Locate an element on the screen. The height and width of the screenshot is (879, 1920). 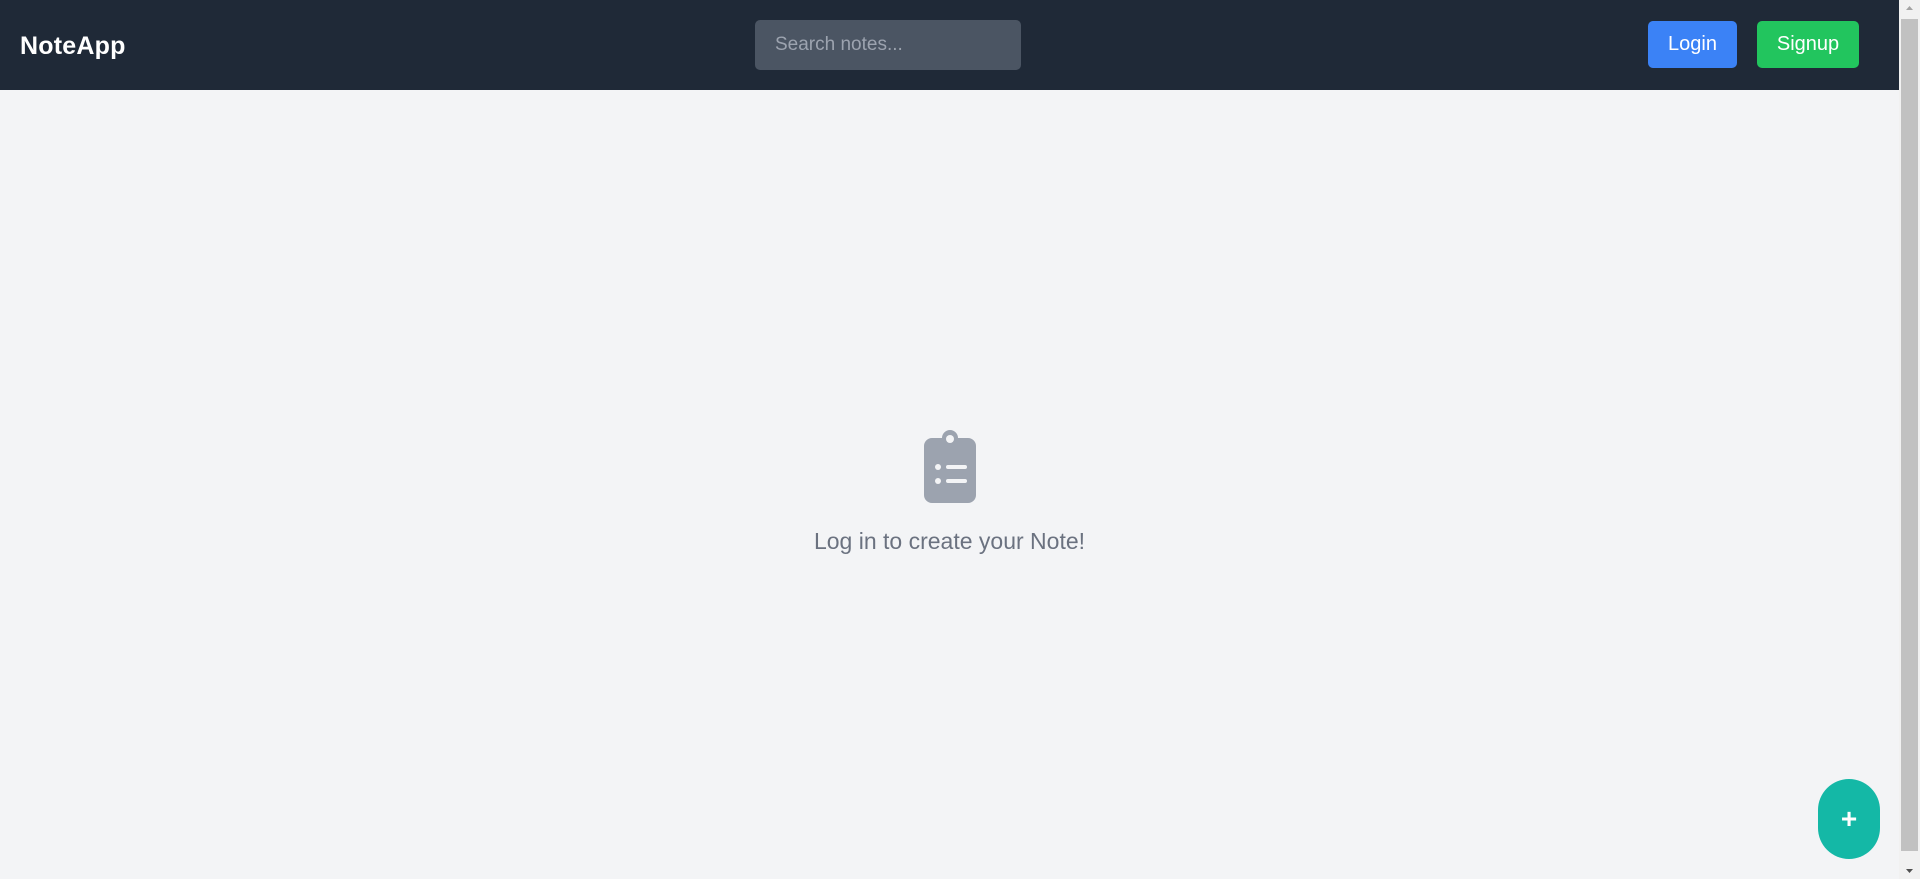
vertical-scrollbar is located at coordinates (1909, 439).